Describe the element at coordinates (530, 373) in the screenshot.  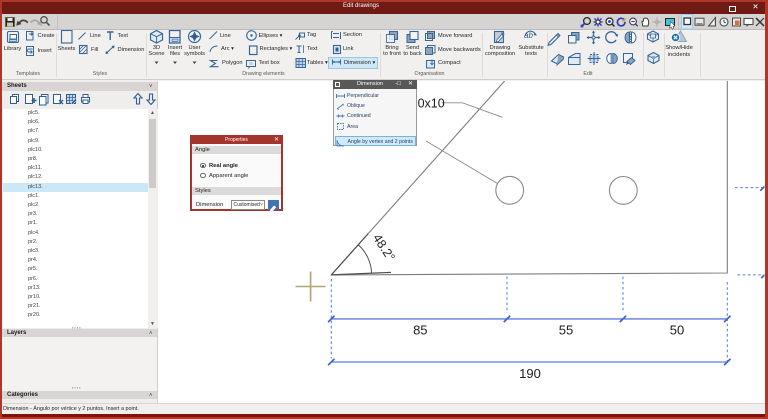
I see `svg-text: 190` at that location.